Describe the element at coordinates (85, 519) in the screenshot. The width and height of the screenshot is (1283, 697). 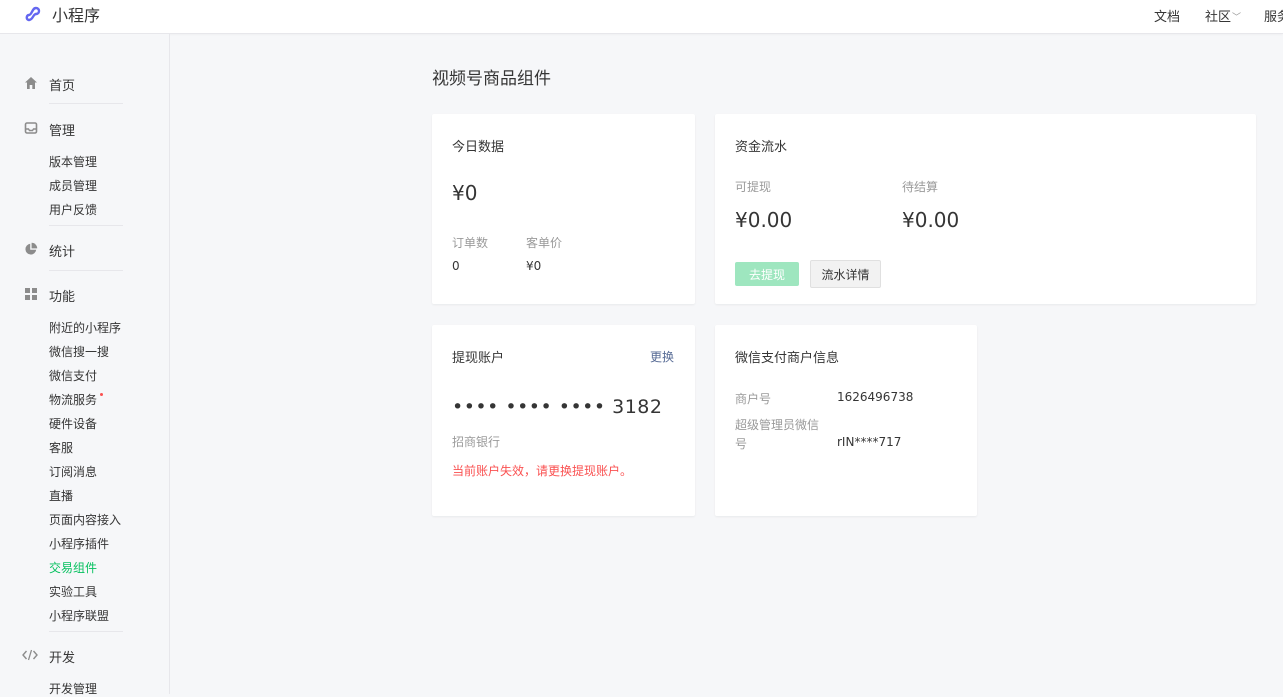
I see `sidebar-item-page-content: 页面内容接入` at that location.